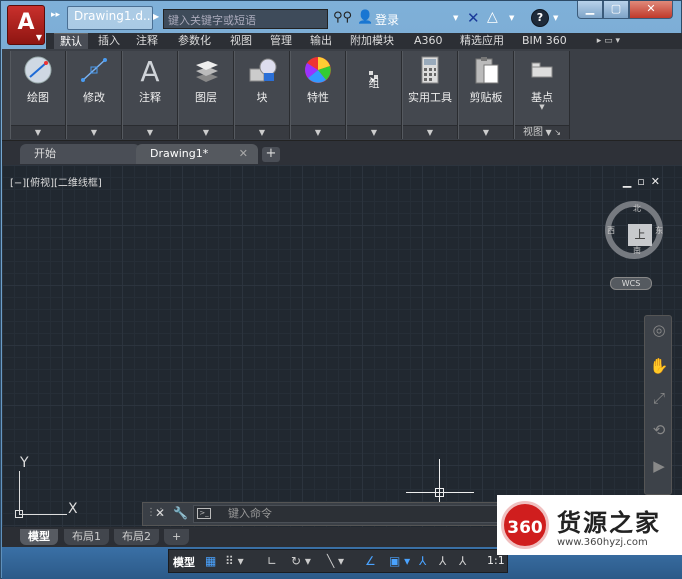  What do you see at coordinates (86, 537) in the screenshot?
I see `layout-tab-layout1: 布局1` at bounding box center [86, 537].